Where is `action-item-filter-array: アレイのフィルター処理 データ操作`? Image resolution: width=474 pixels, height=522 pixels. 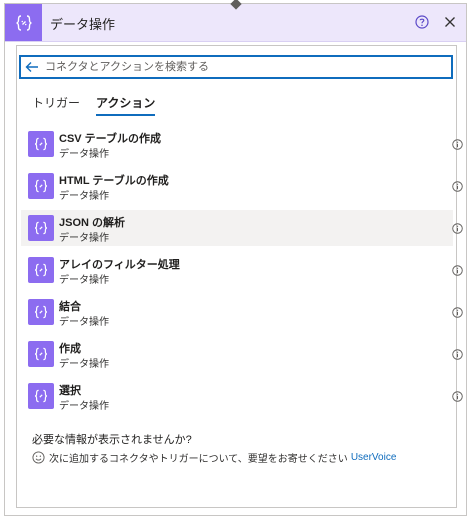 action-item-filter-array: アレイのフィルター処理 データ操作 is located at coordinates (242, 270).